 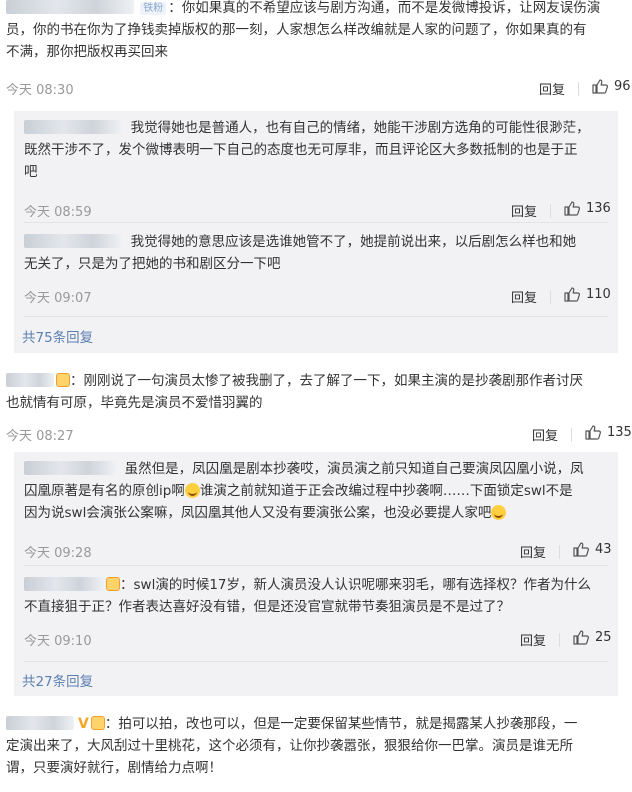 I want to click on comment-3-text: V ：拍可以拍，改也可以，但是一定要保留某些情节，就是揭露某人抄袭那段，一, so click(x=316, y=724).